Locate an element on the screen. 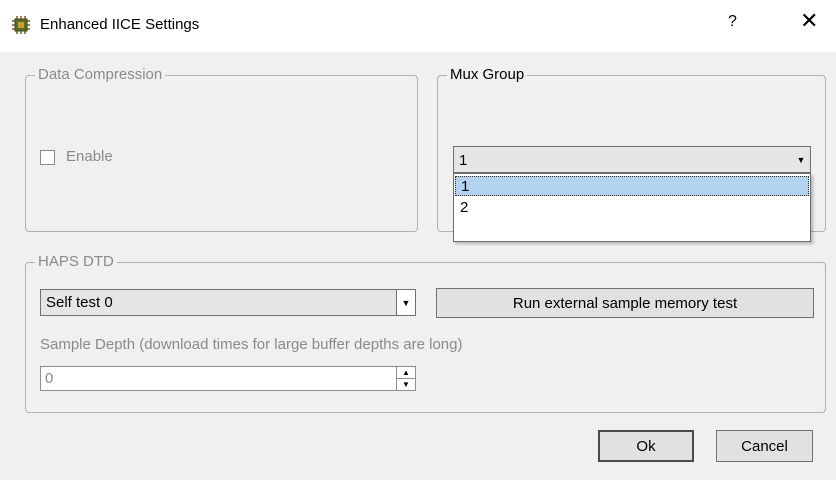  mux-group-dropdown-list: 1 2 is located at coordinates (632, 207).